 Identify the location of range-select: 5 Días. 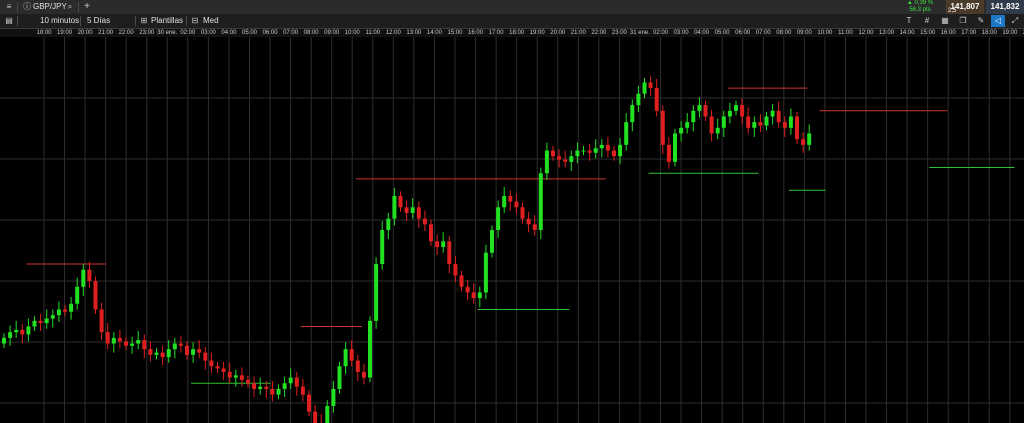
(98, 21).